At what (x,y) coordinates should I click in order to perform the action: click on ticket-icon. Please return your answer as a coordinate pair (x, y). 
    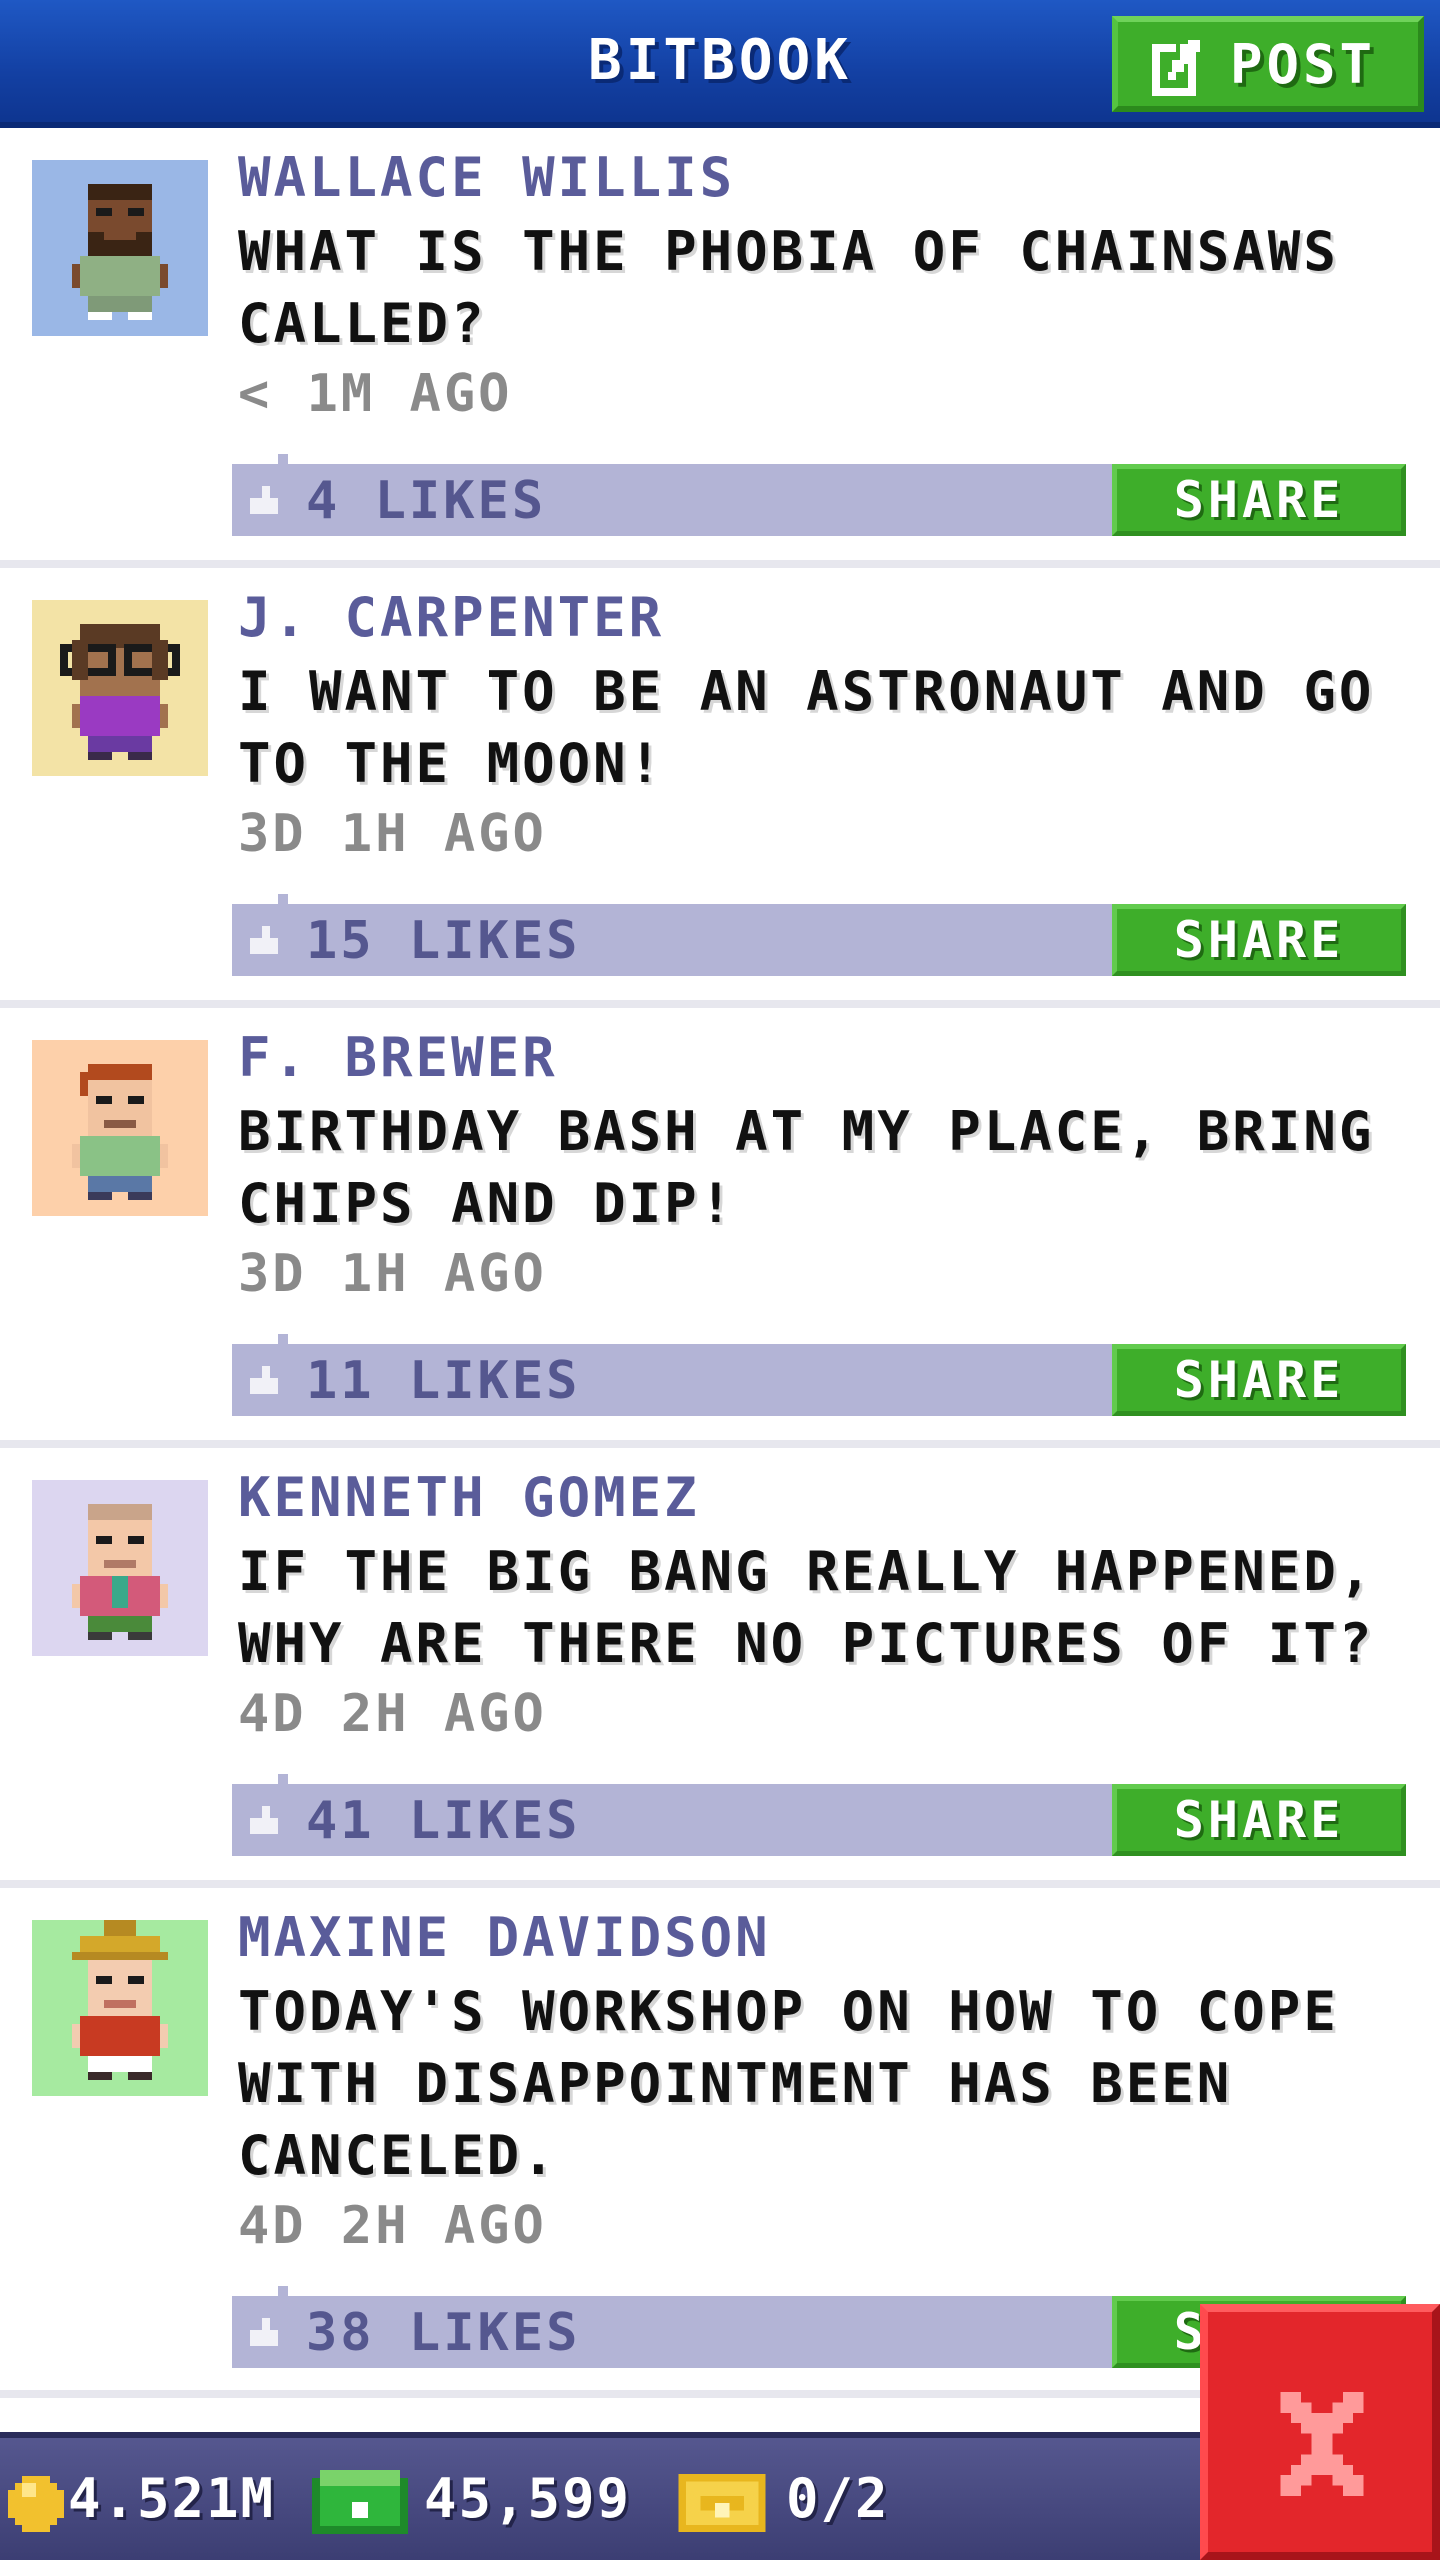
    Looking at the image, I should click on (722, 2503).